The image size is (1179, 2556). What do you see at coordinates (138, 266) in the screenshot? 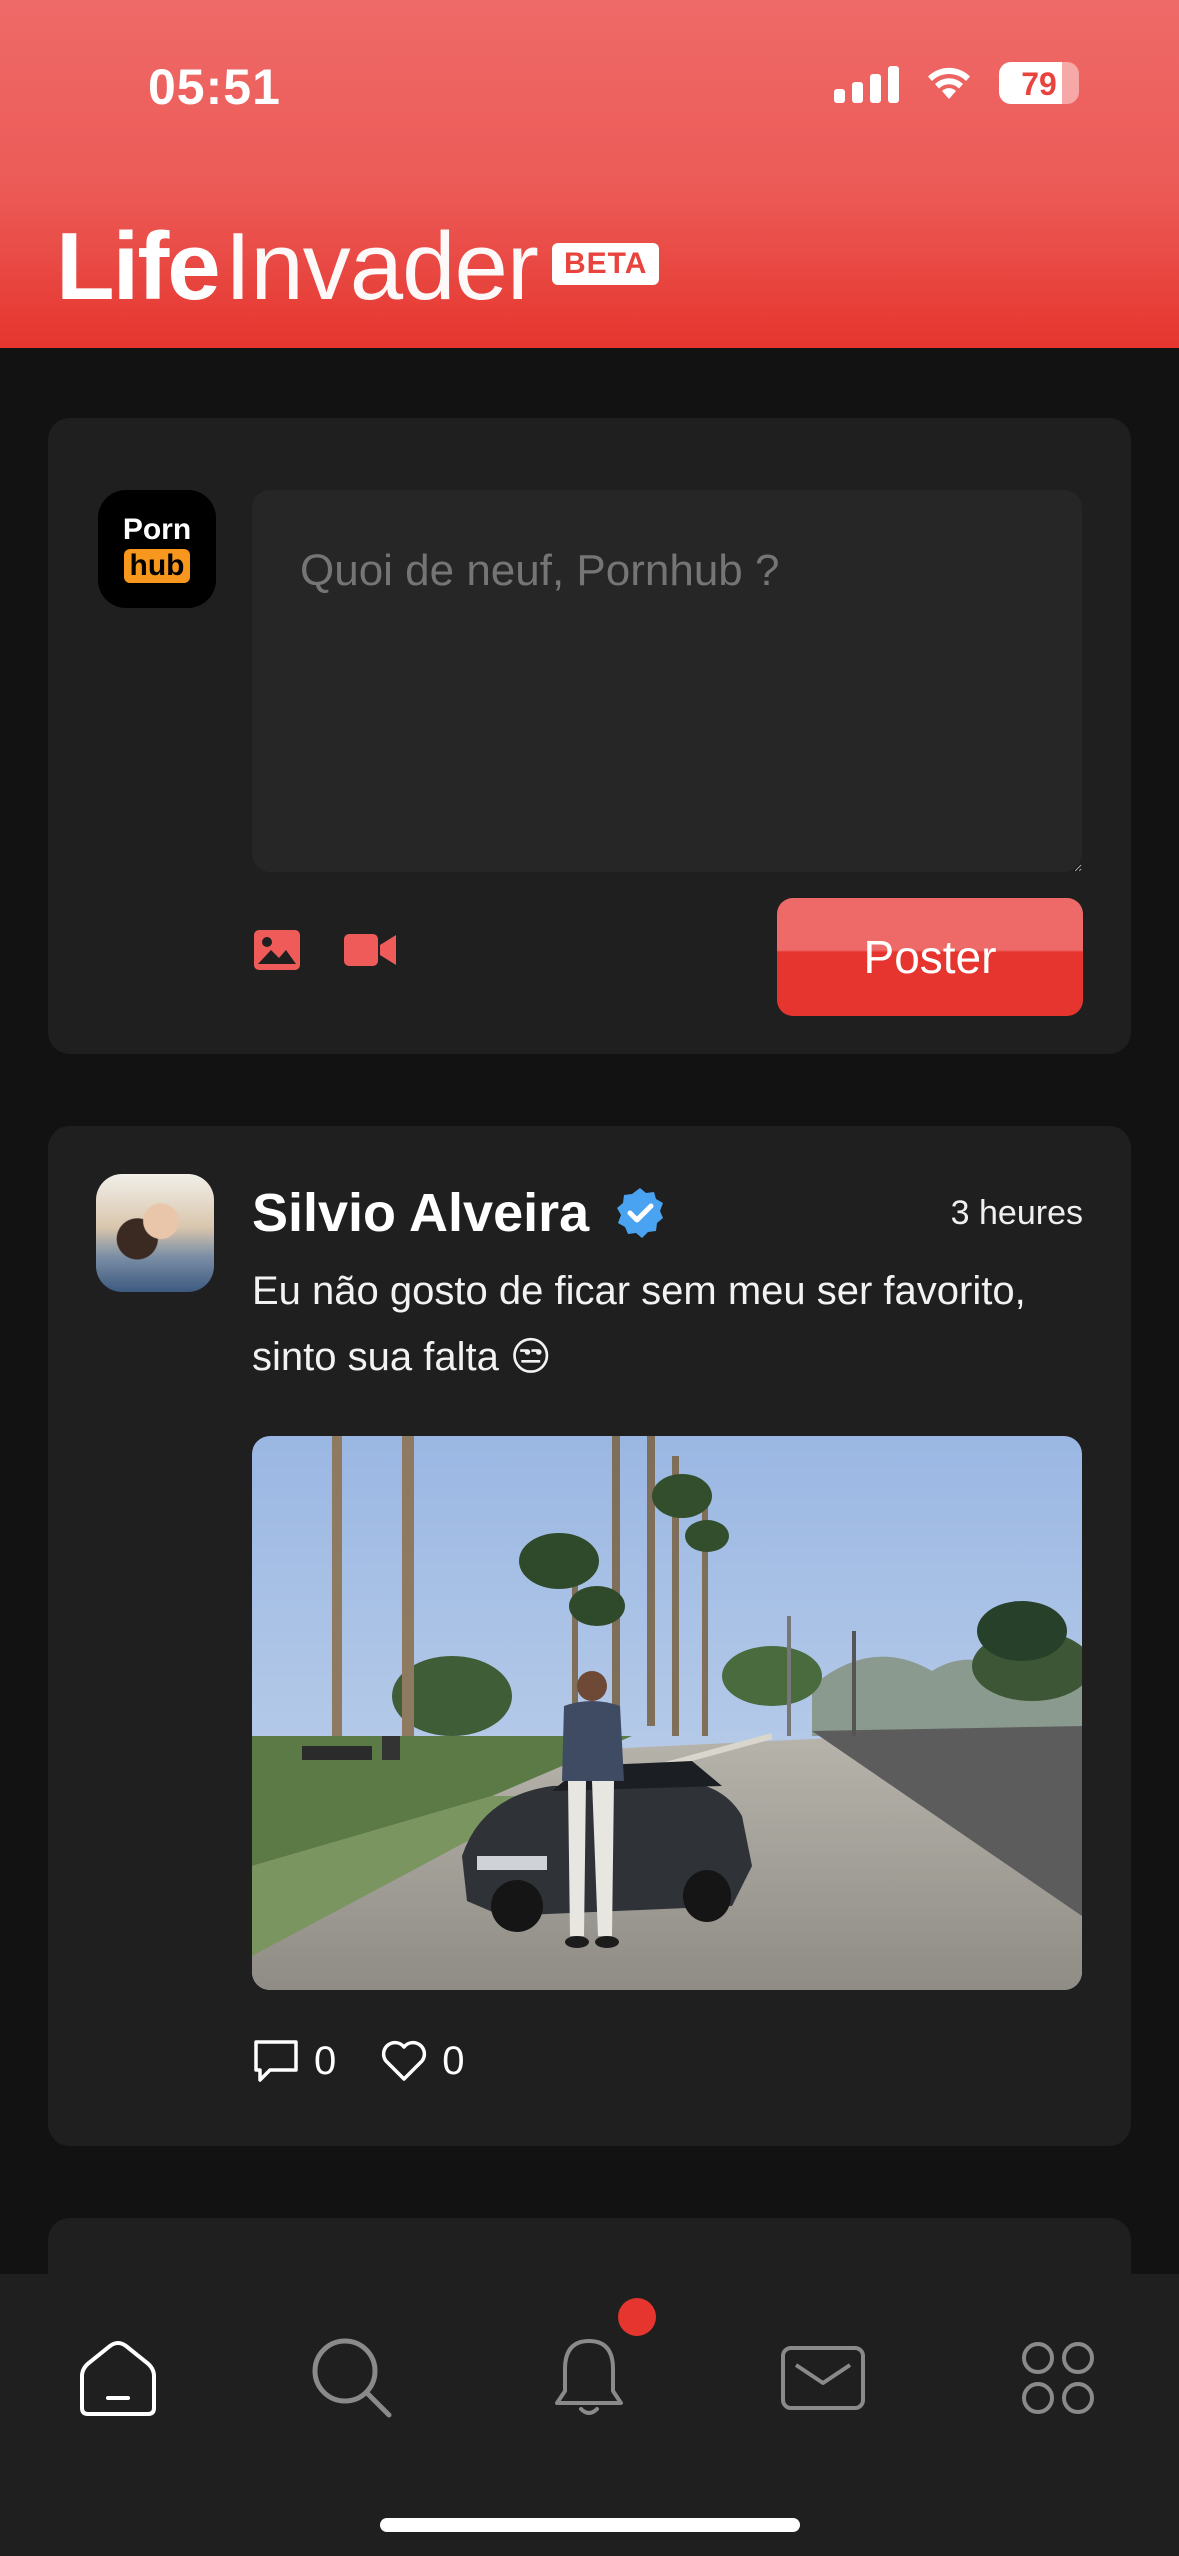
I see `logo-life: Life` at bounding box center [138, 266].